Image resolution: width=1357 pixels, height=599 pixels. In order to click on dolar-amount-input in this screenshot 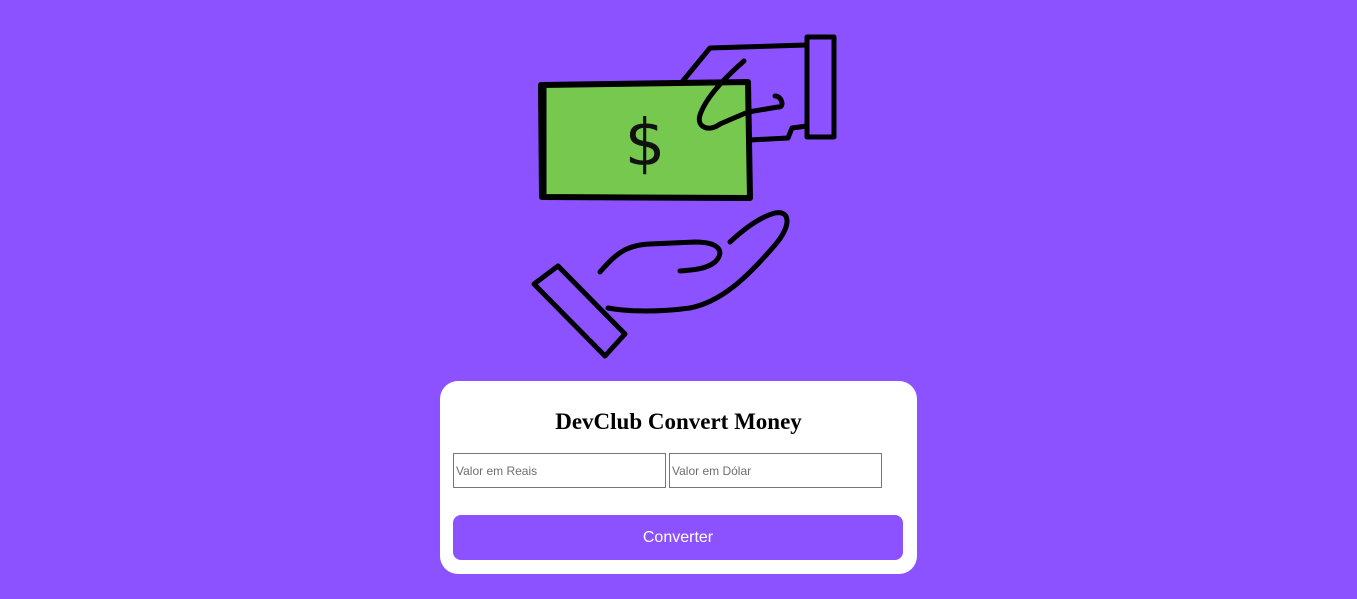, I will do `click(775, 470)`.